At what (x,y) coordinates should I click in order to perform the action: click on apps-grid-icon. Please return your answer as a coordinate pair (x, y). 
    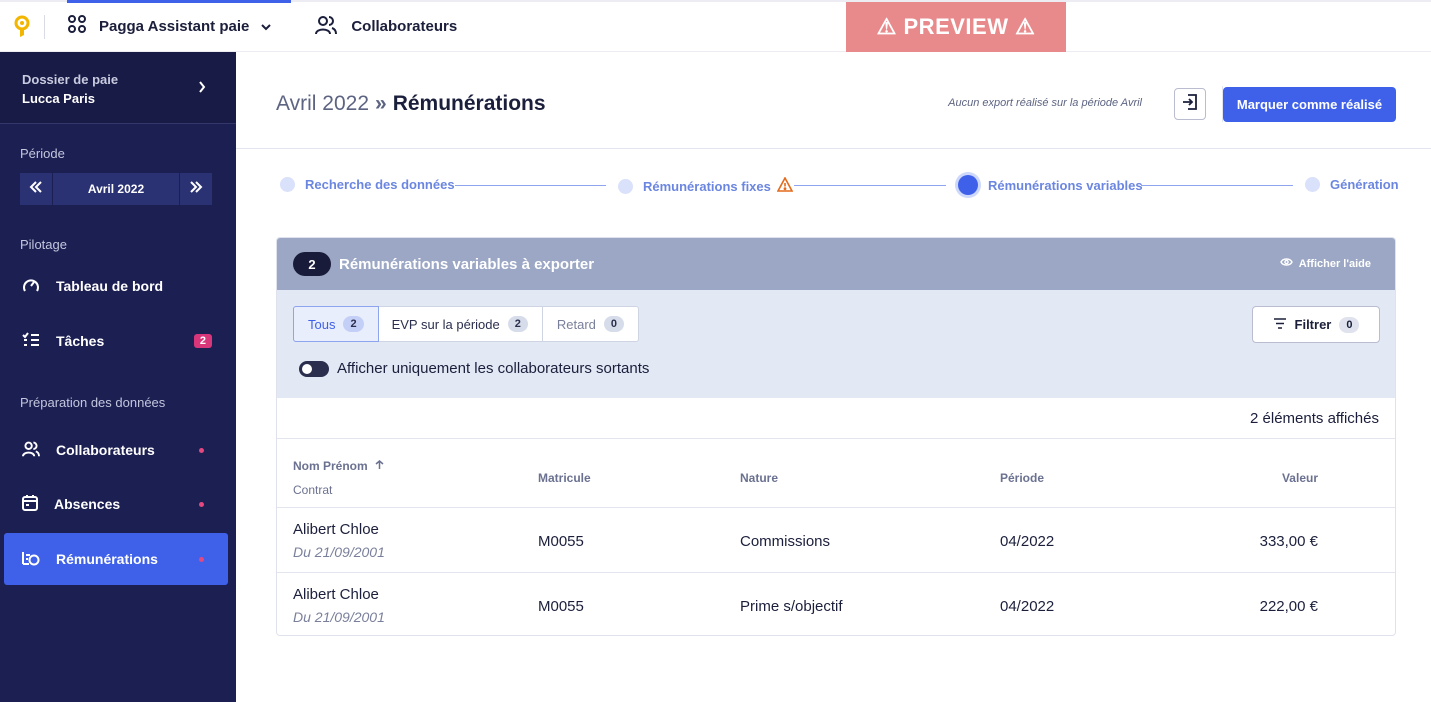
    Looking at the image, I should click on (77, 26).